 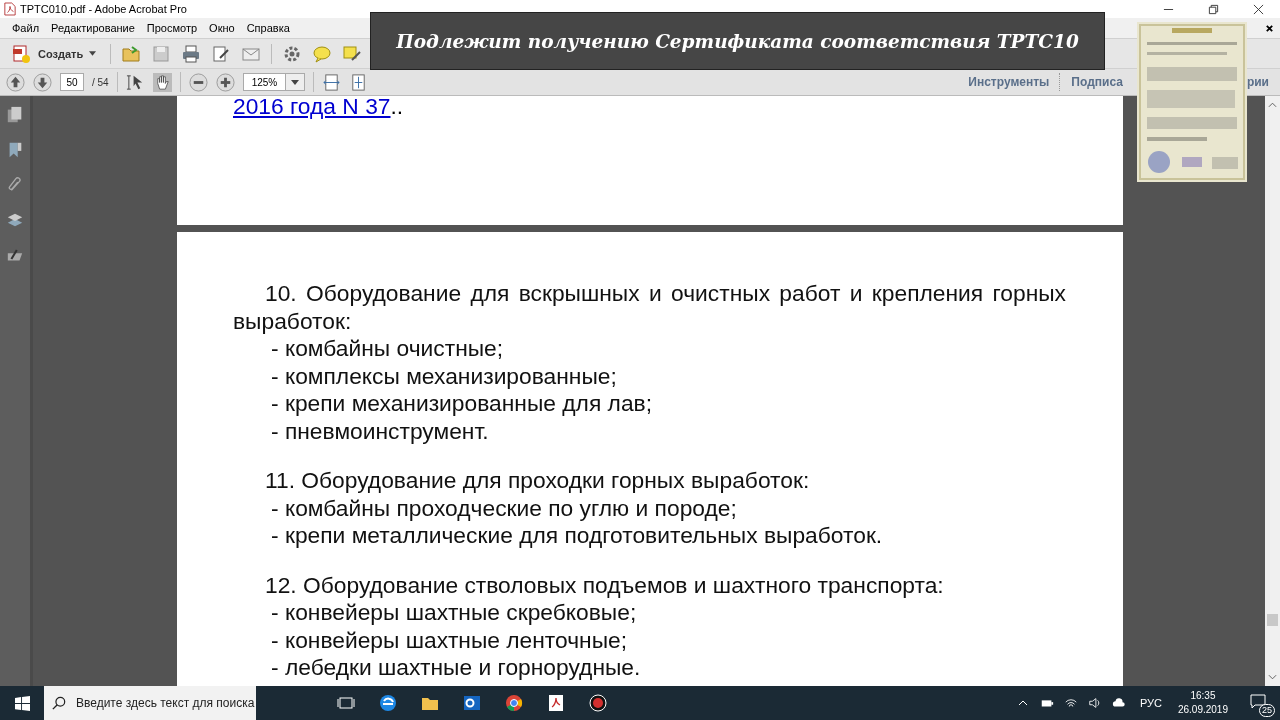 I want to click on zoom-dropdown: 125%, so click(x=274, y=82).